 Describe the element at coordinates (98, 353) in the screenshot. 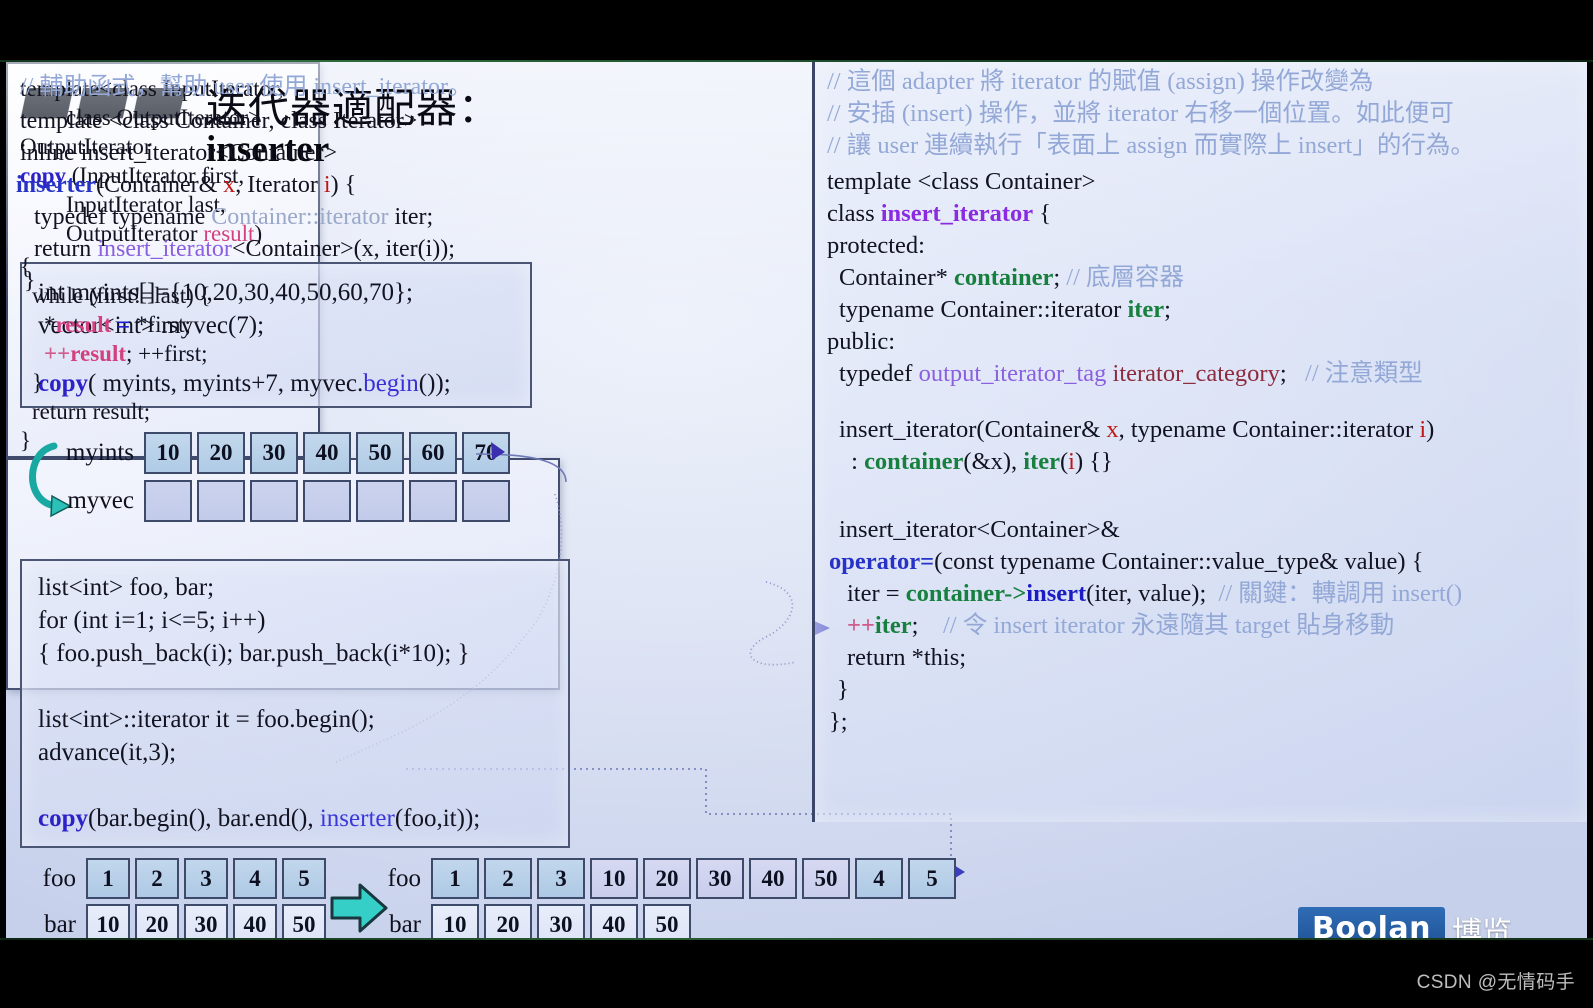

I see `token-result: result` at that location.